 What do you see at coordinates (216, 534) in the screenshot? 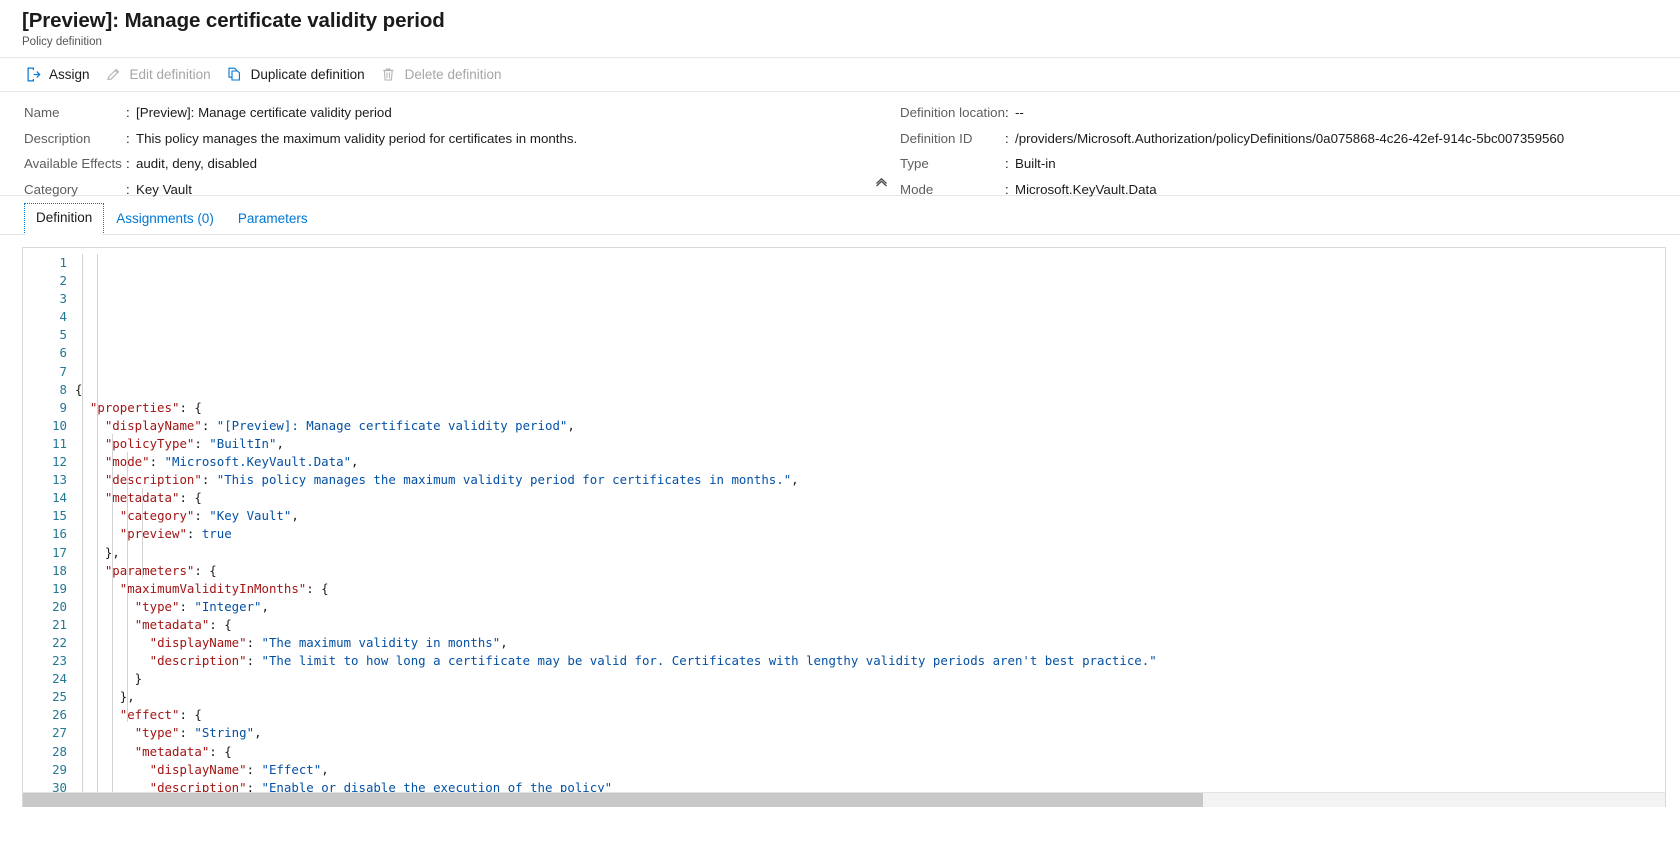
I see `code-token: true` at bounding box center [216, 534].